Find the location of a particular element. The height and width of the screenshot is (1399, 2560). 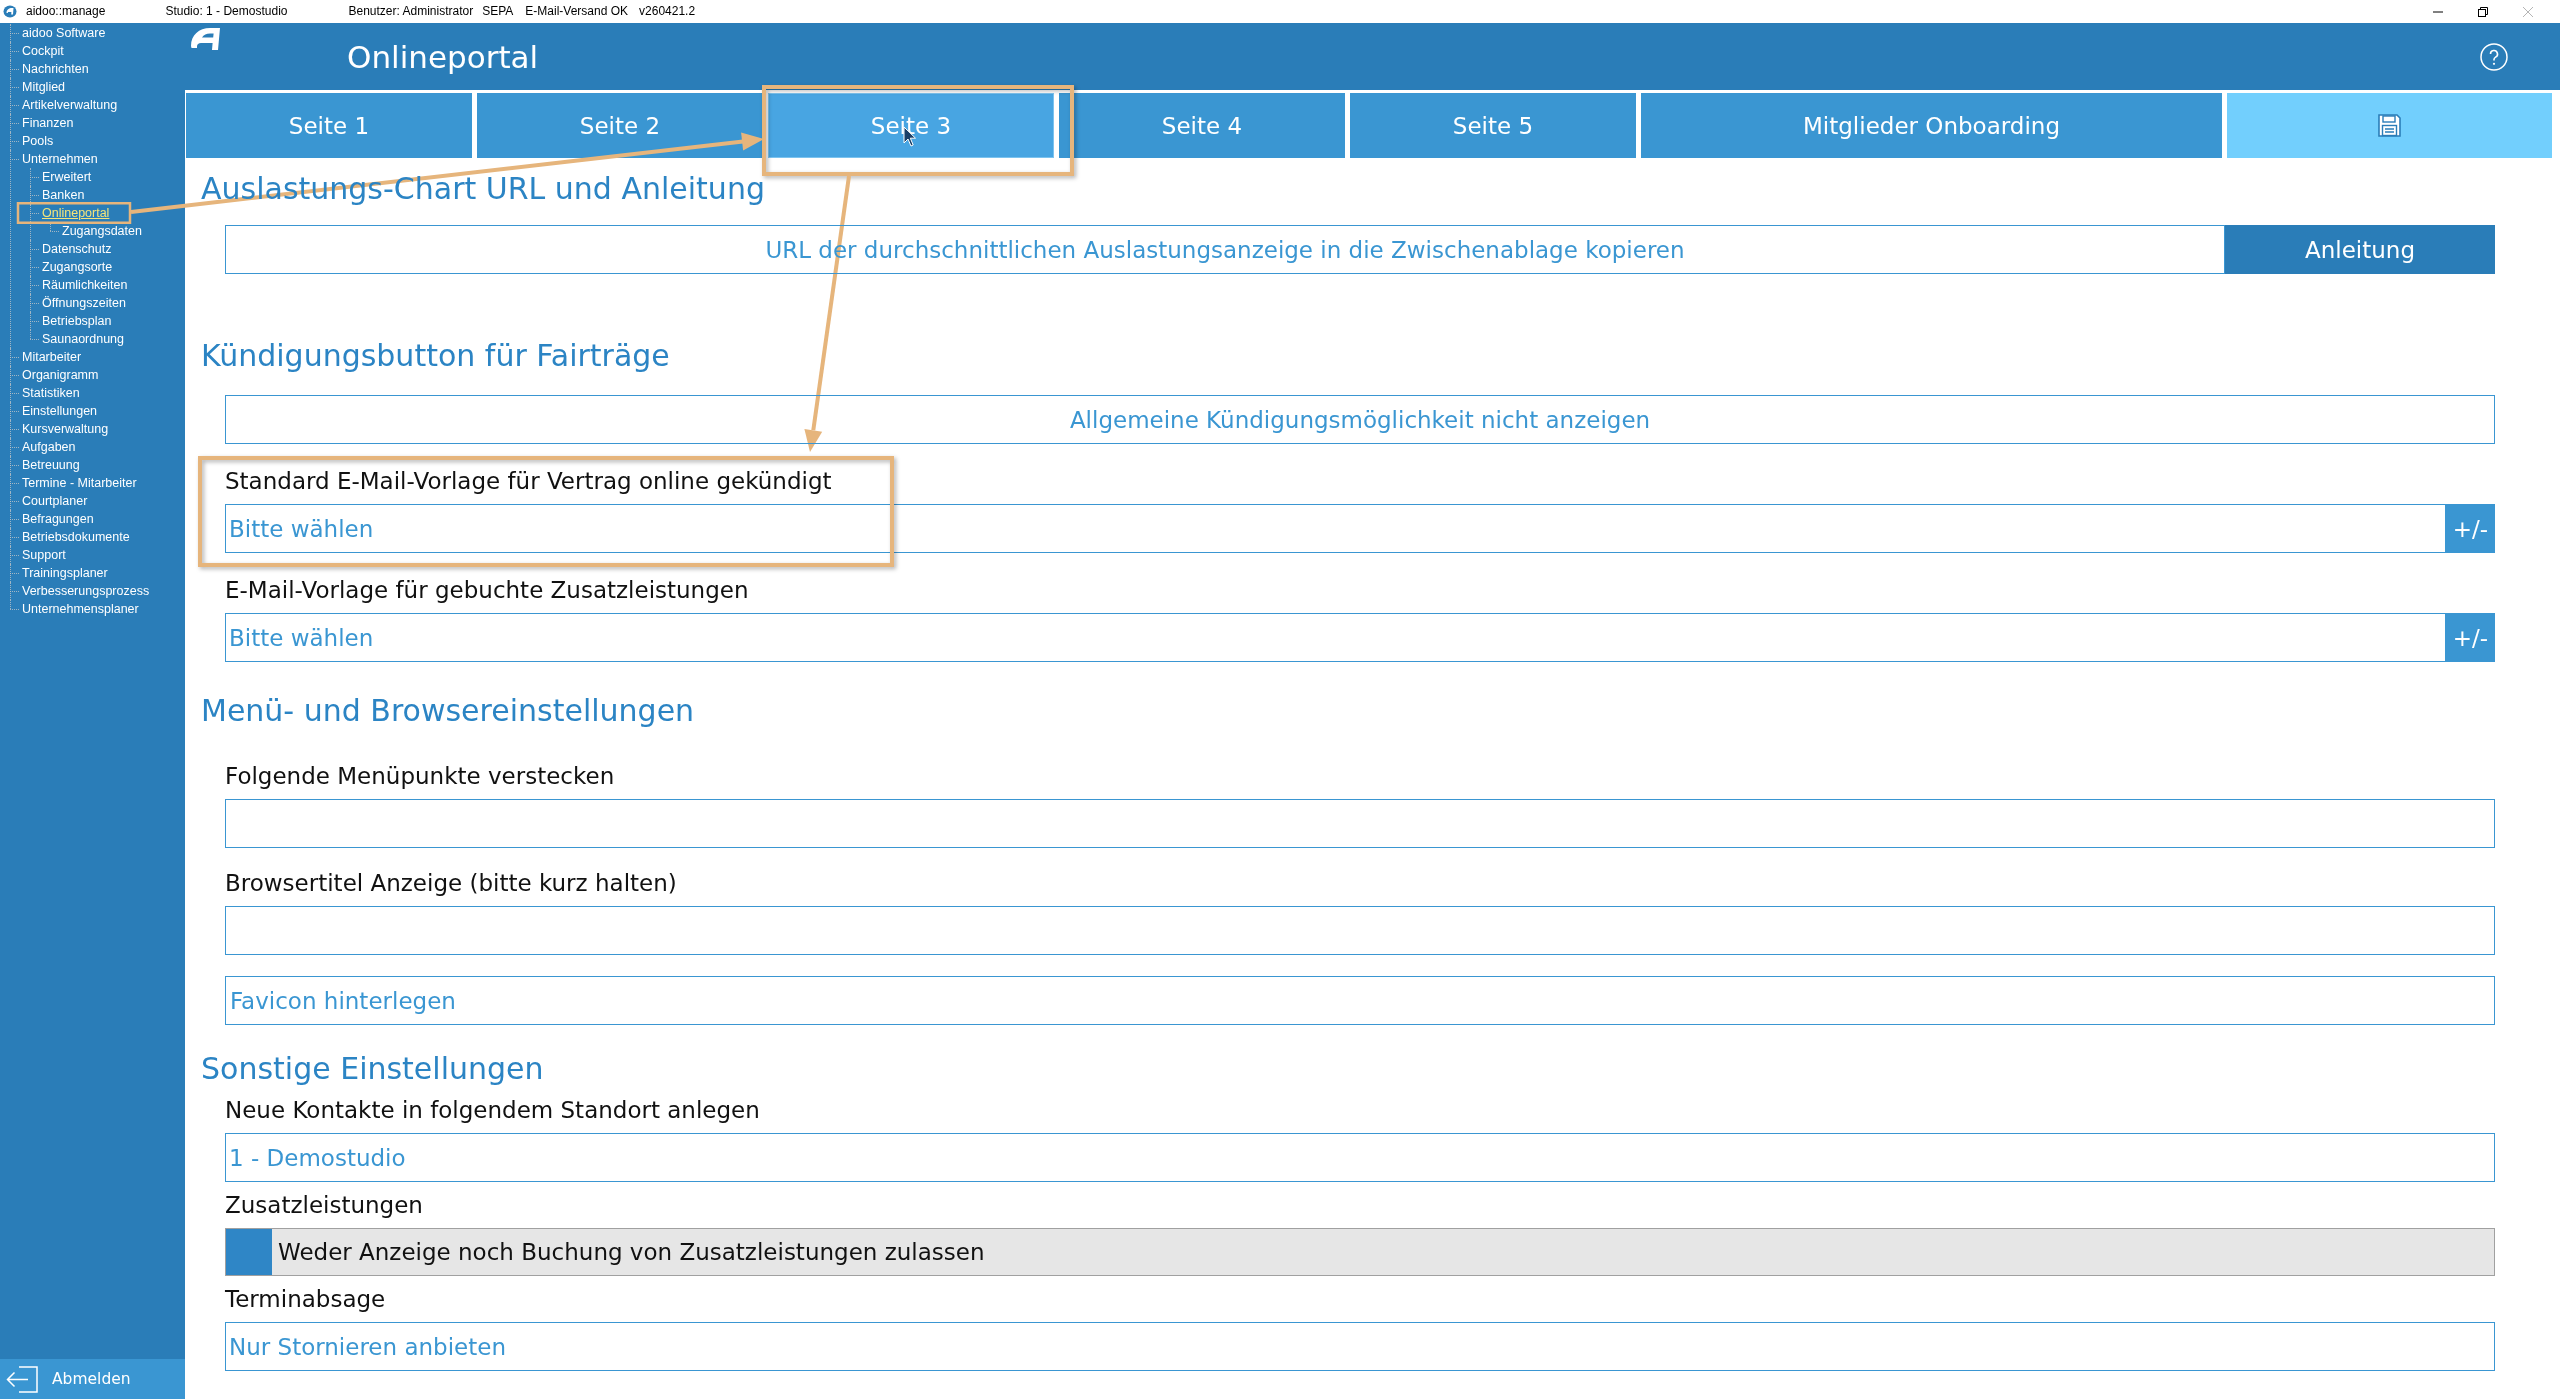

sidebar-item: Einstellungen is located at coordinates (60, 411).